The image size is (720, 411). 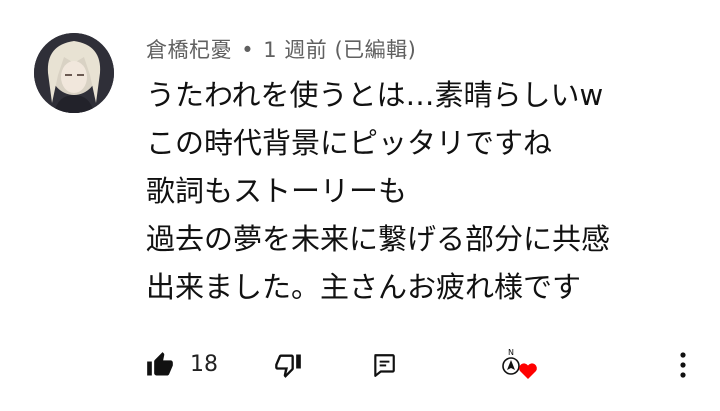 I want to click on comment-line: 過去の夢を未来に繋げる部分に共感, so click(x=378, y=239).